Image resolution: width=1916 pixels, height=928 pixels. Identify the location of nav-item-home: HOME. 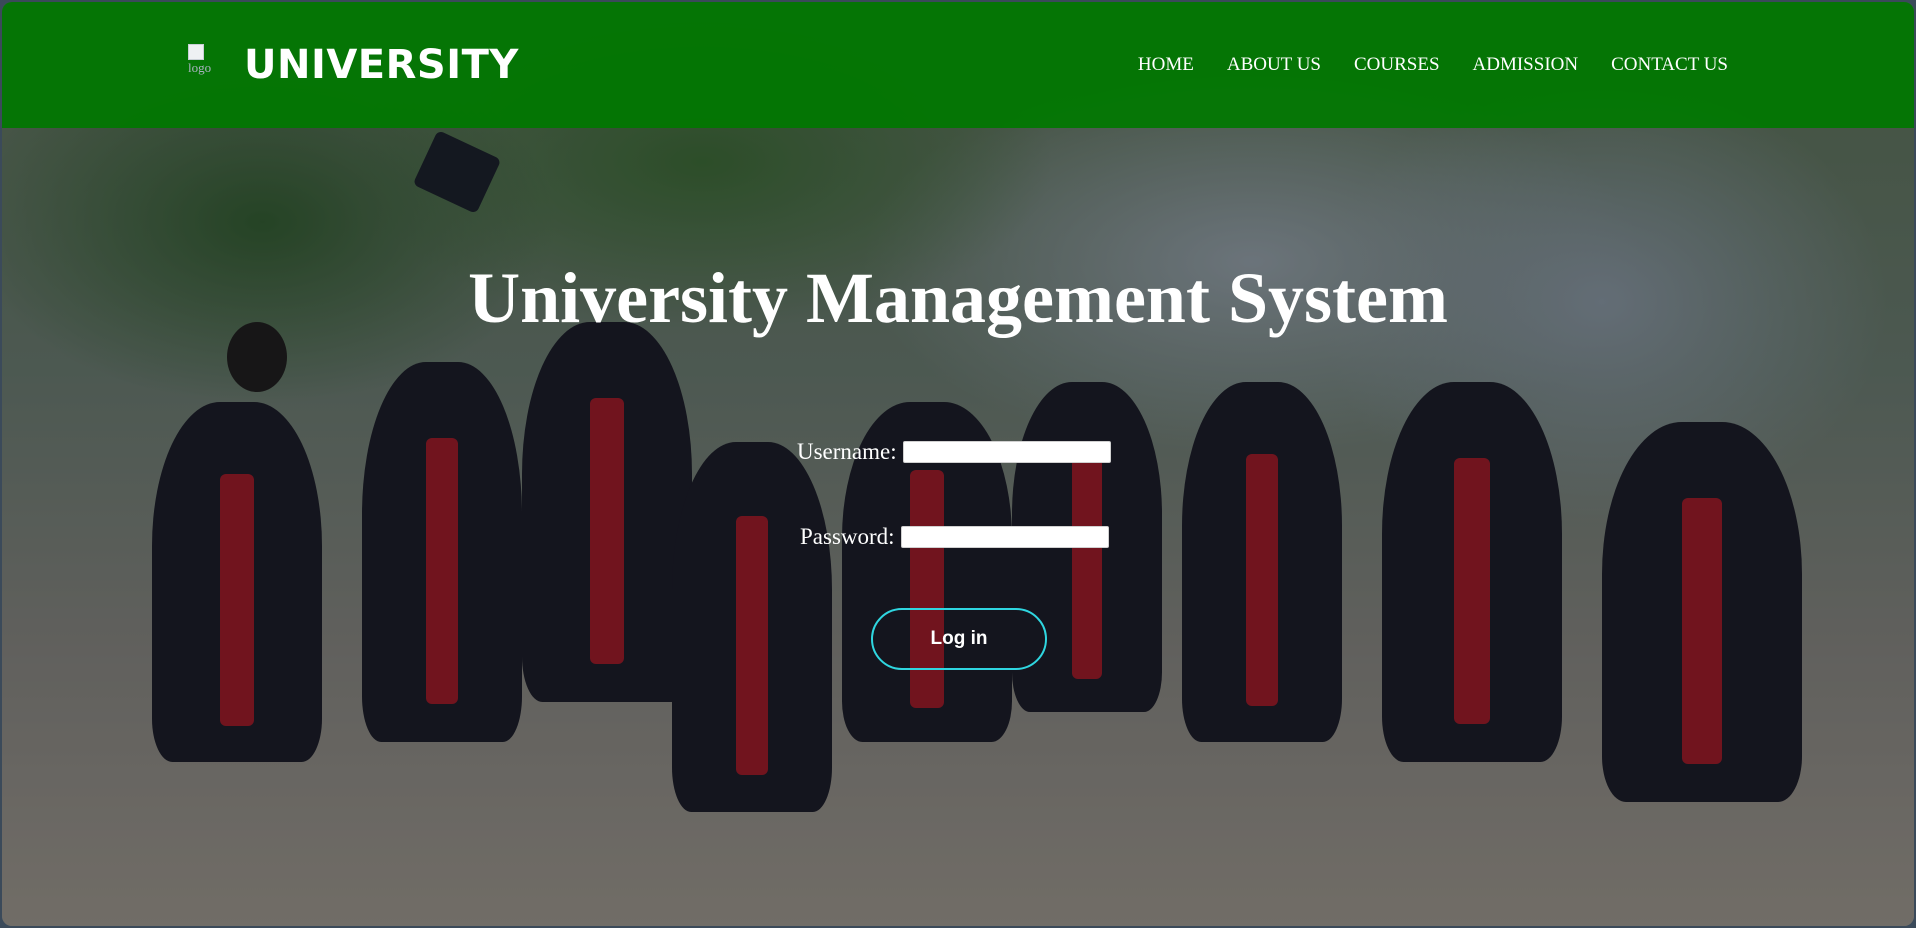
(1166, 65).